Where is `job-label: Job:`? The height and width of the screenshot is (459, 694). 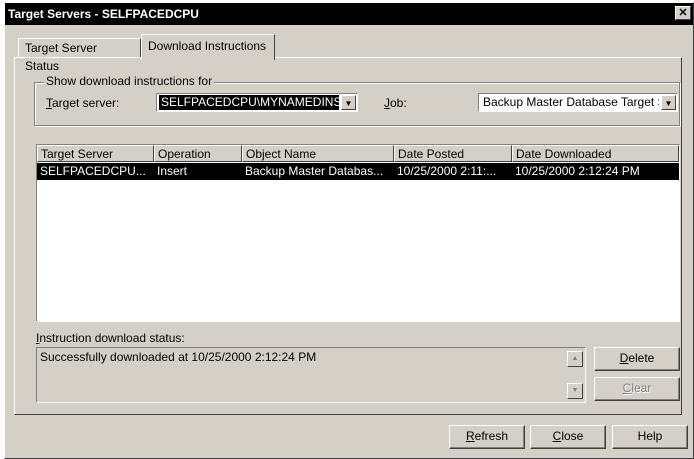 job-label: Job: is located at coordinates (395, 103).